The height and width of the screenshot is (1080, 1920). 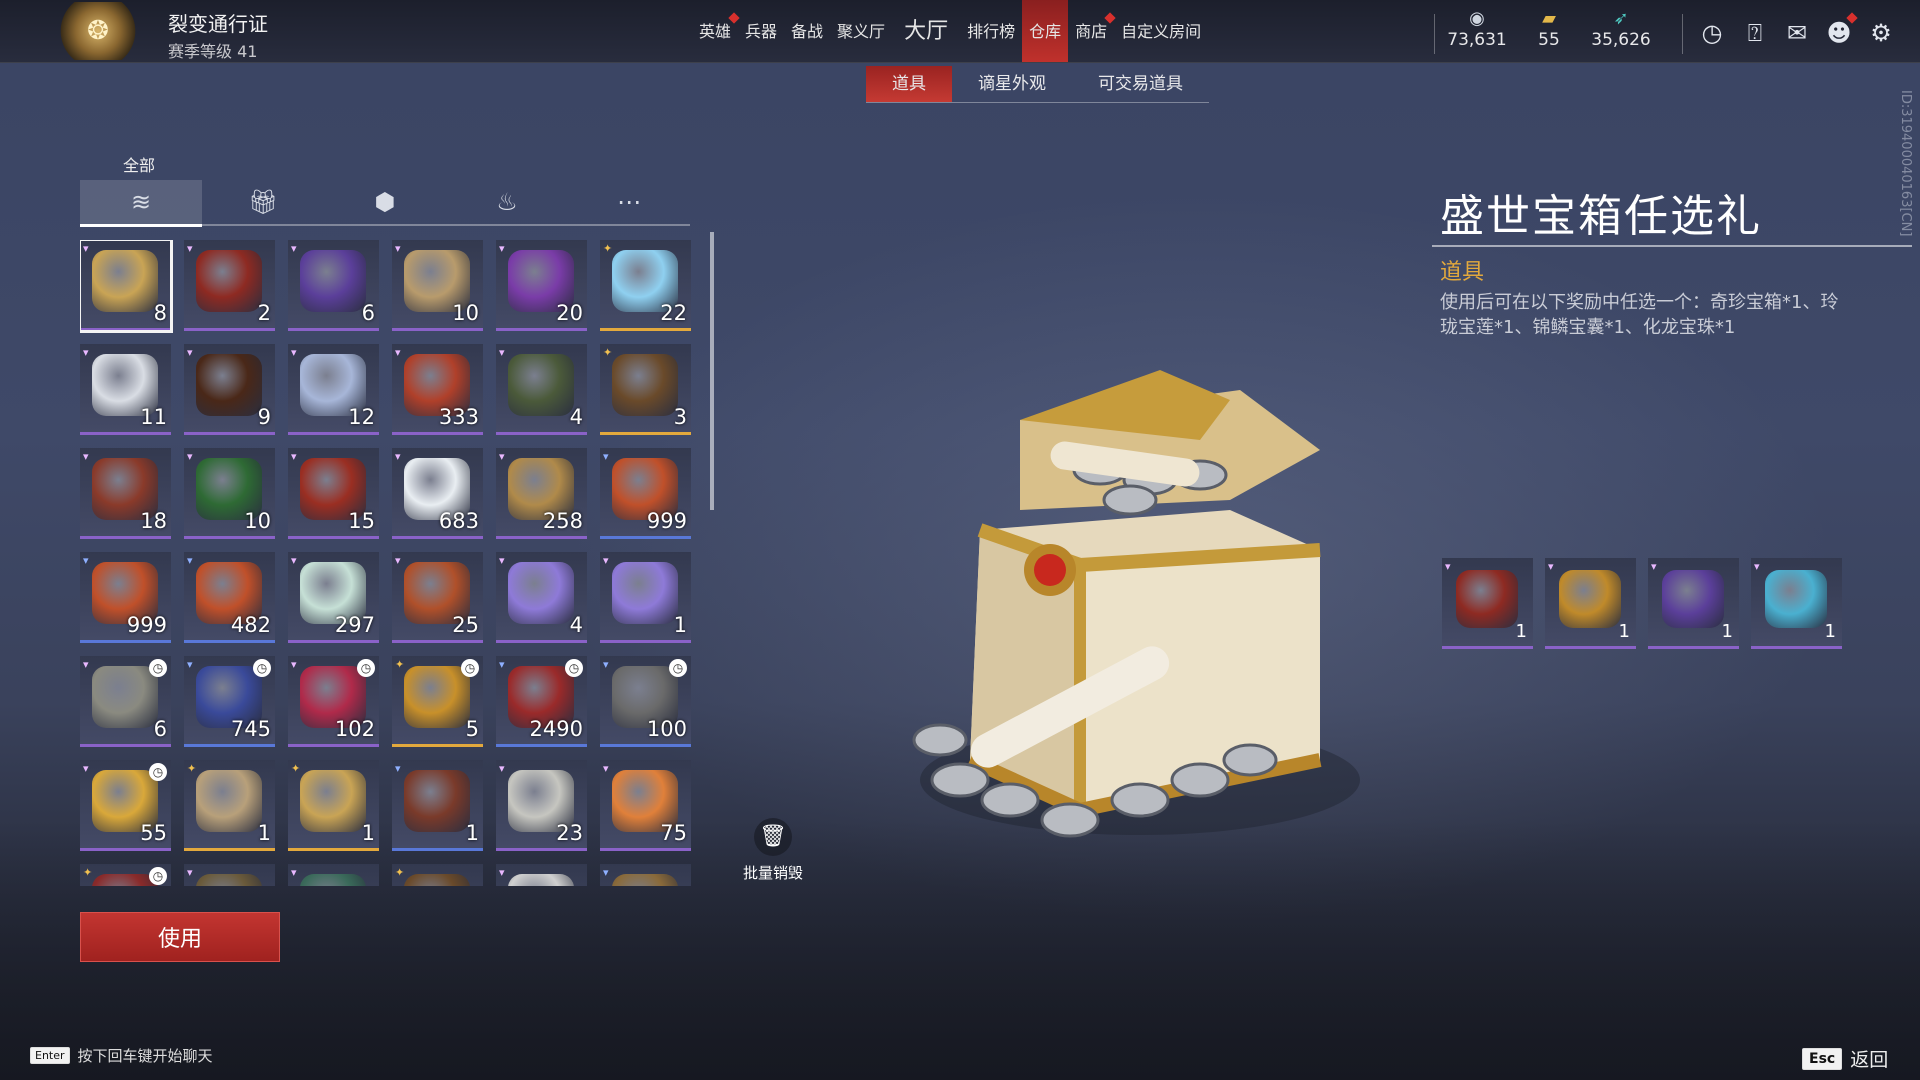 What do you see at coordinates (218, 22) in the screenshot?
I see `pass-title: 裂变通行证` at bounding box center [218, 22].